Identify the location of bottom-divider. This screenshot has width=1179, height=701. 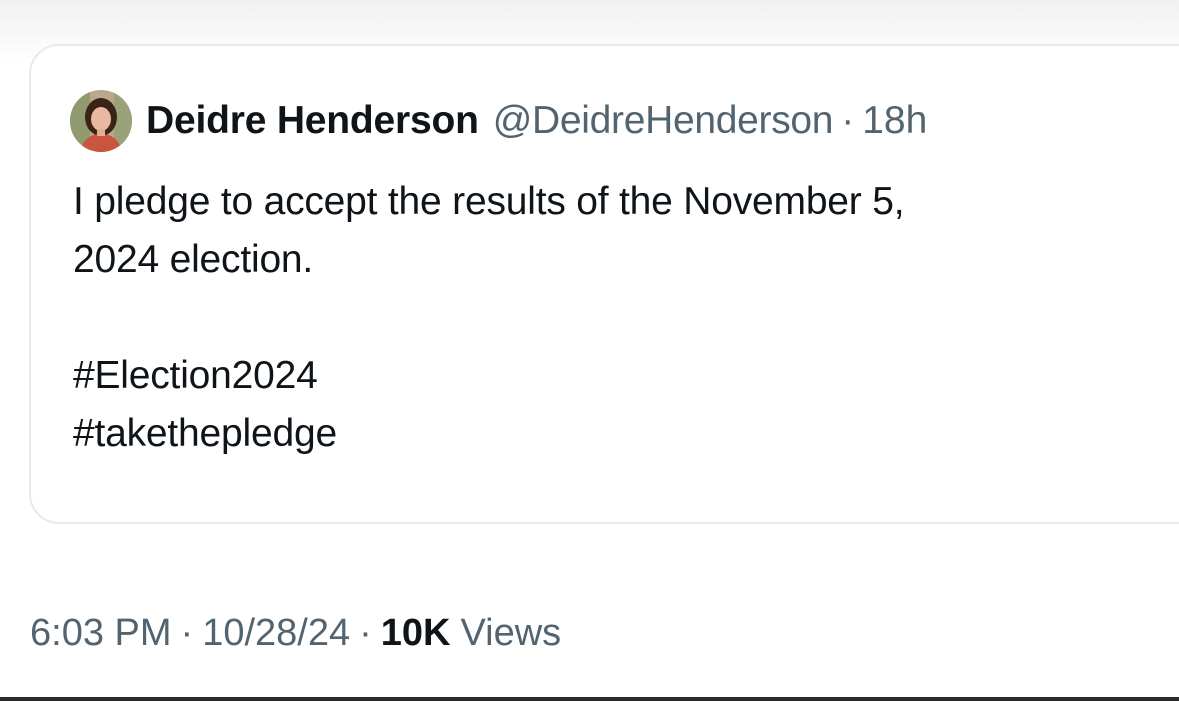
(589, 699).